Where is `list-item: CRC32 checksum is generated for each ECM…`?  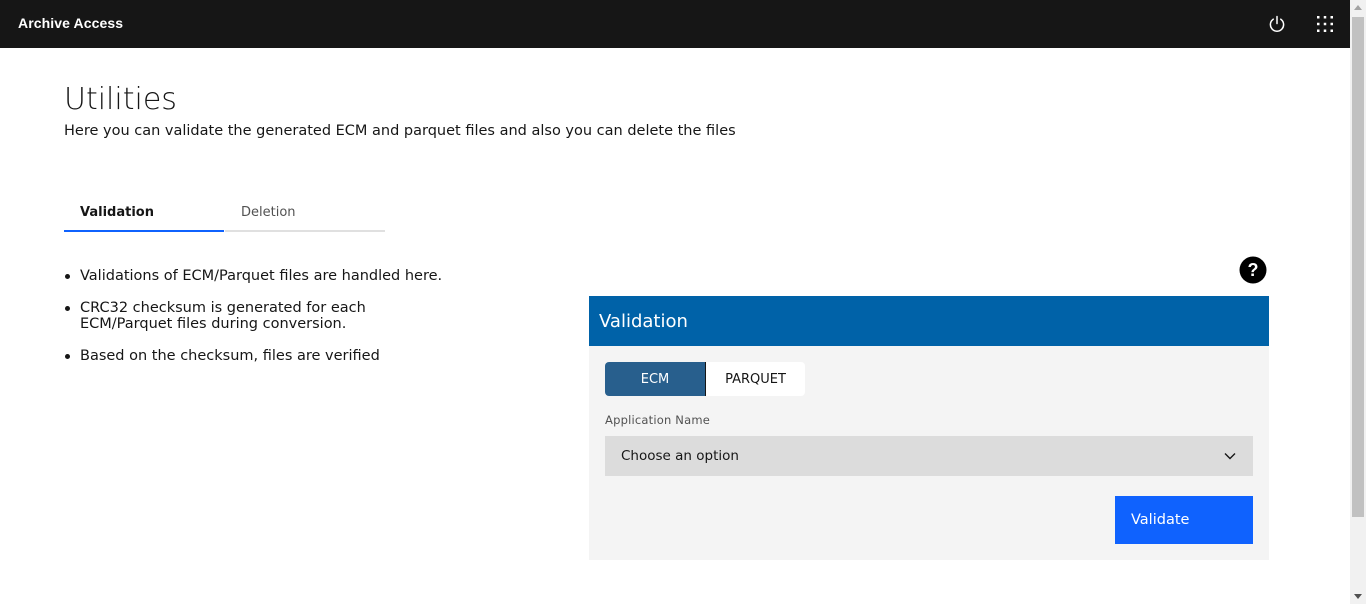
list-item: CRC32 checksum is generated for each ECM… is located at coordinates (274, 316).